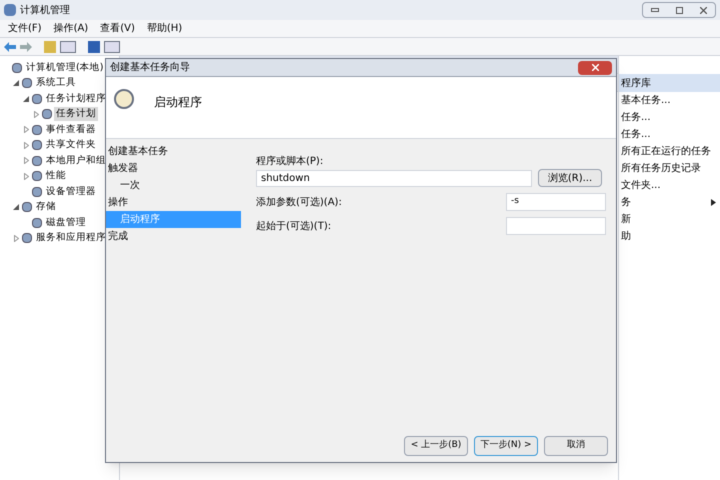 The image size is (720, 480). What do you see at coordinates (76, 114) in the screenshot?
I see `tree-item: 任务计划` at bounding box center [76, 114].